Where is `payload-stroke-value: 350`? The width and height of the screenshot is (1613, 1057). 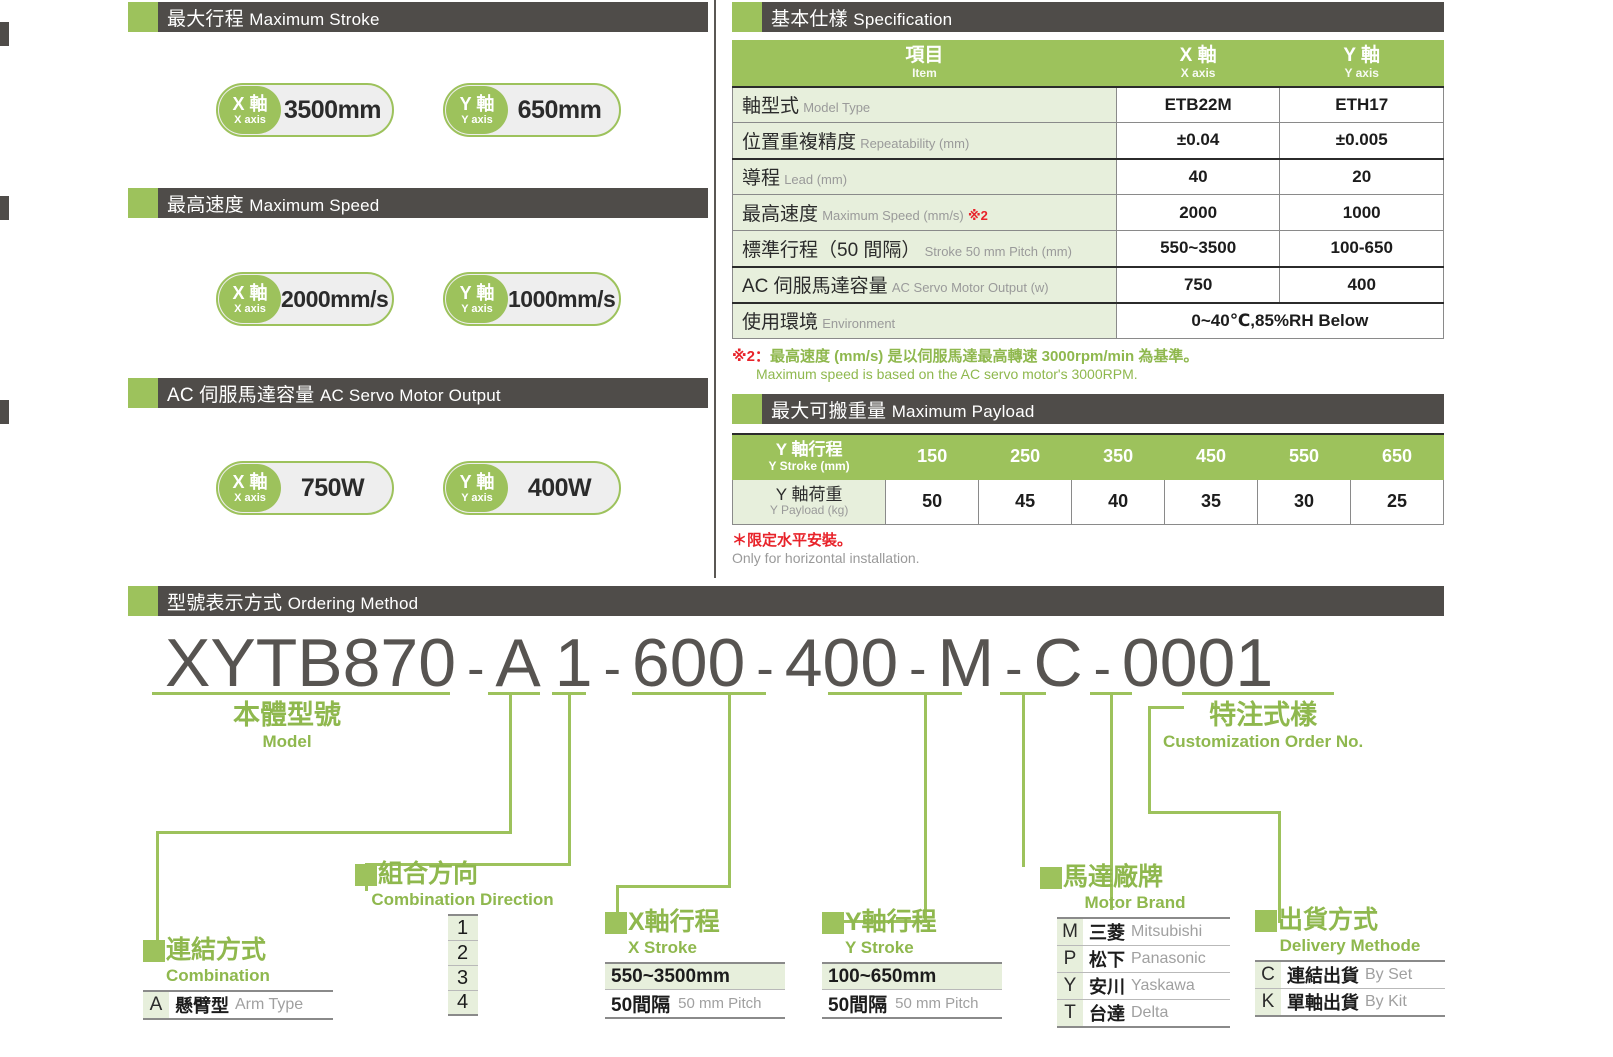
payload-stroke-value: 350 is located at coordinates (1118, 456).